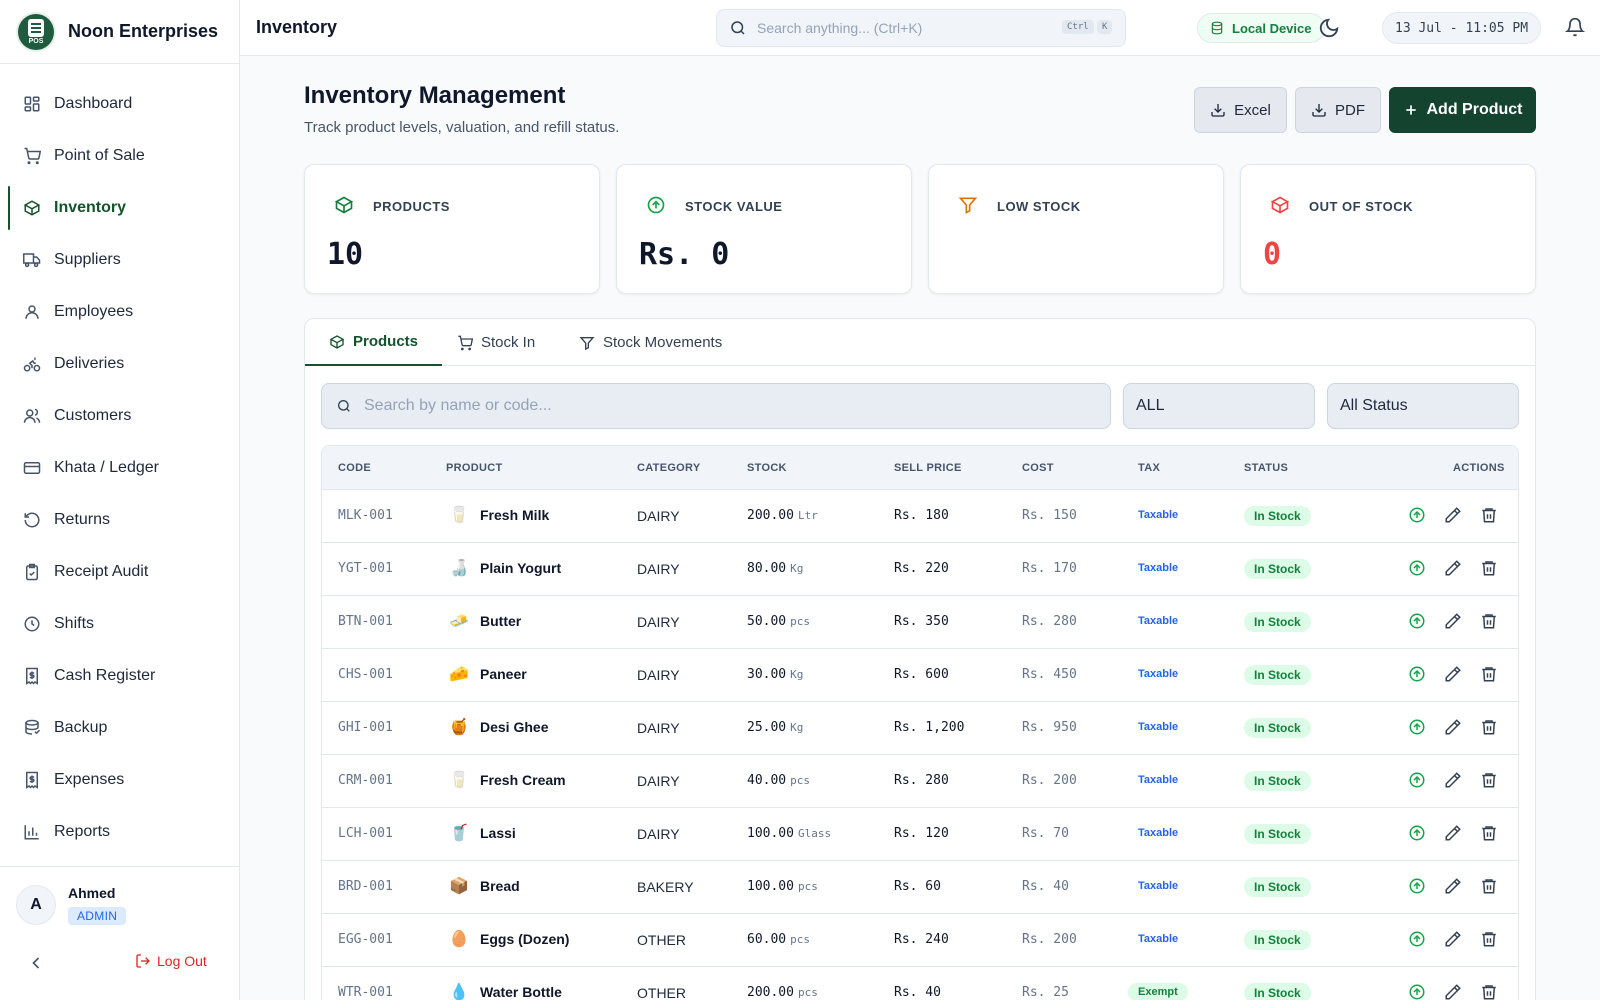 The width and height of the screenshot is (1600, 1000). What do you see at coordinates (119, 416) in the screenshot?
I see `sidebar-item-customers: Customers` at bounding box center [119, 416].